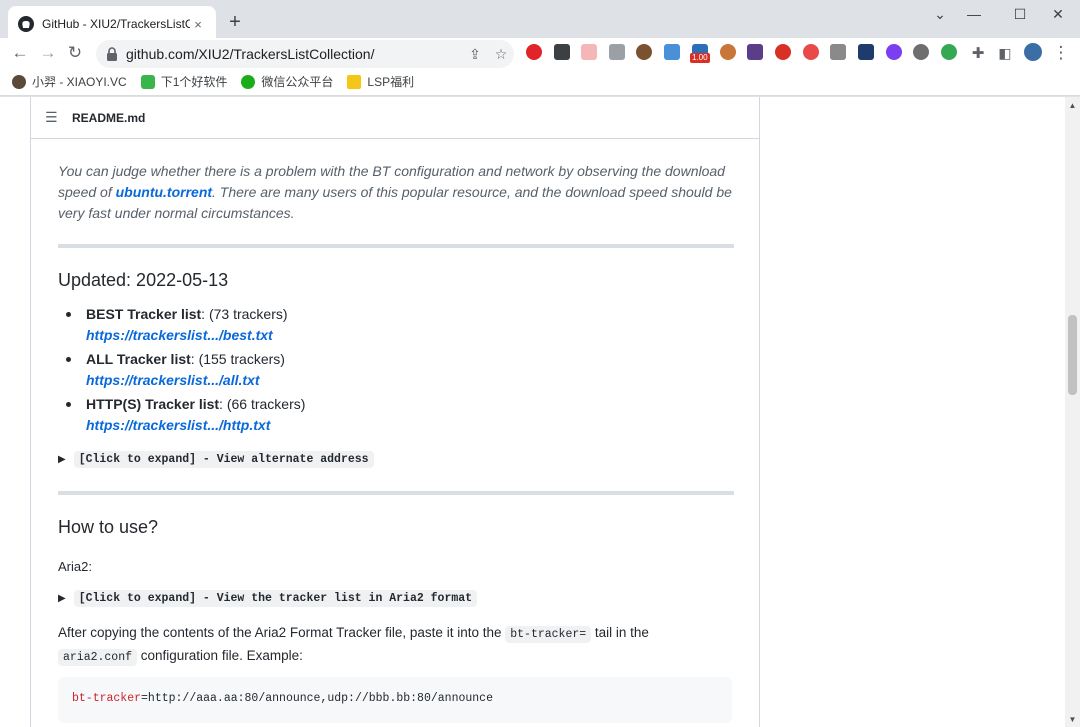 The image size is (1080, 727). What do you see at coordinates (1005, 53) in the screenshot?
I see `side-panel-icon: ◧` at bounding box center [1005, 53].